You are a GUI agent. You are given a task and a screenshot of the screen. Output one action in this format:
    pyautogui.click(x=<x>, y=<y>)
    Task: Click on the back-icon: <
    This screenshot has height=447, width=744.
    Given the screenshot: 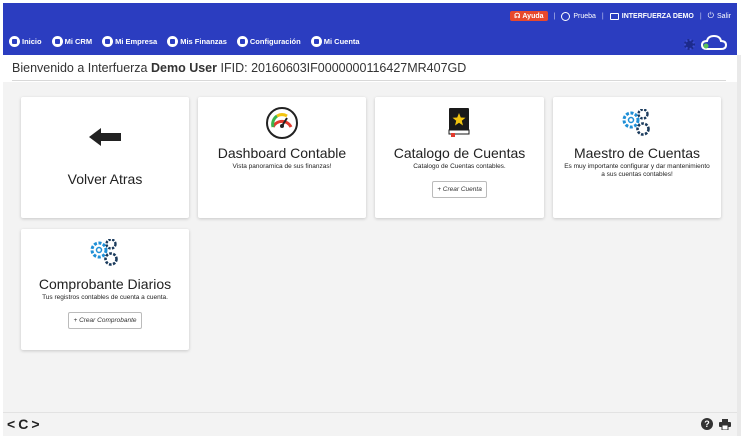 What is the action you would take?
    pyautogui.click(x=11, y=424)
    